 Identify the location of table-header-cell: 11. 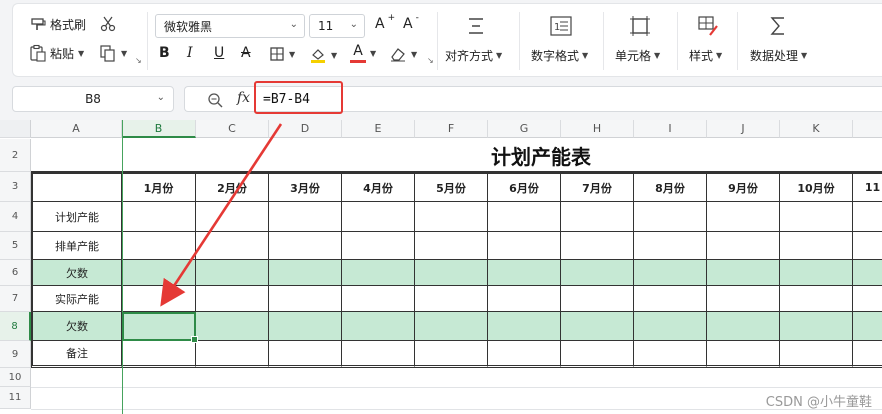
(867, 187).